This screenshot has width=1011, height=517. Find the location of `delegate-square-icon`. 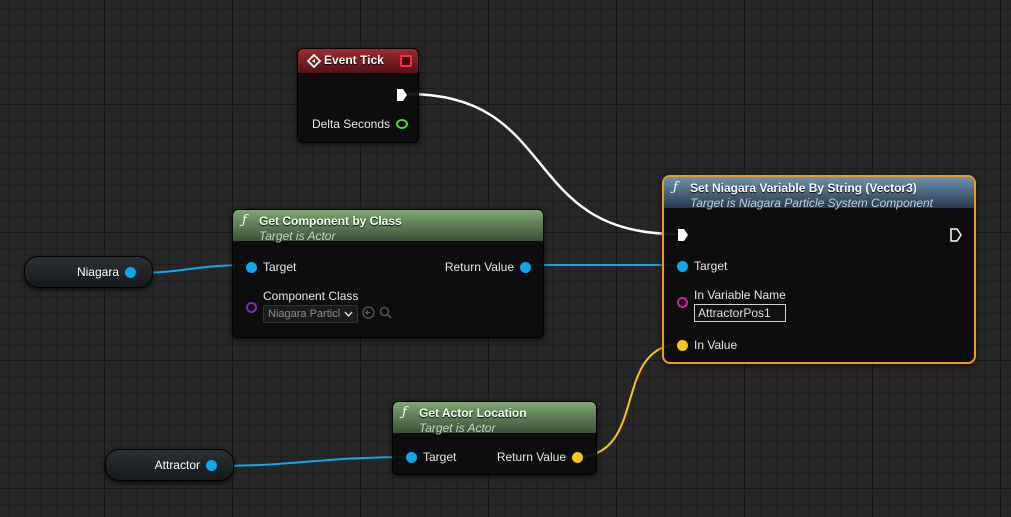

delegate-square-icon is located at coordinates (406, 61).